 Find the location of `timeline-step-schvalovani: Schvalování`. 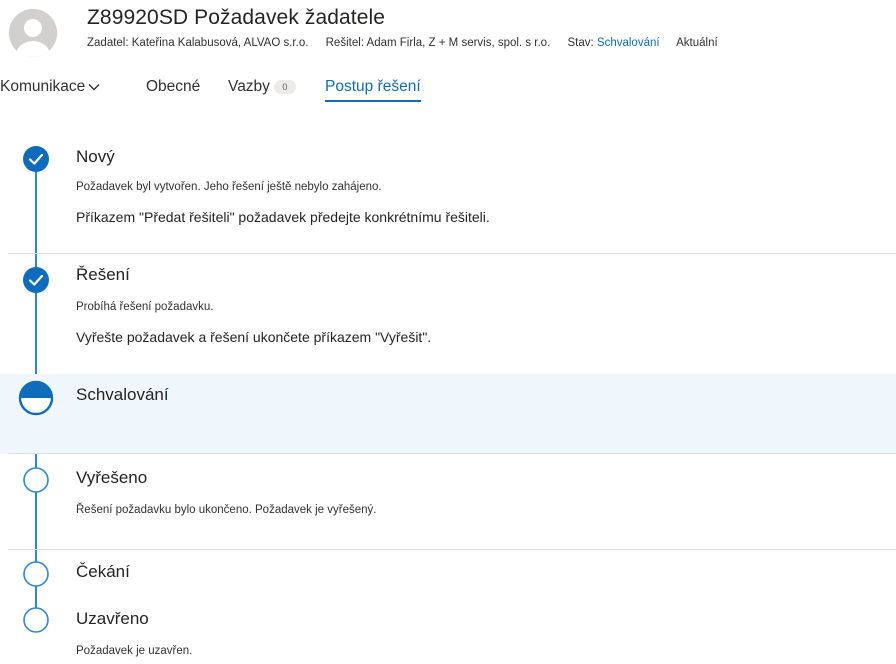

timeline-step-schvalovani: Schvalování is located at coordinates (448, 414).